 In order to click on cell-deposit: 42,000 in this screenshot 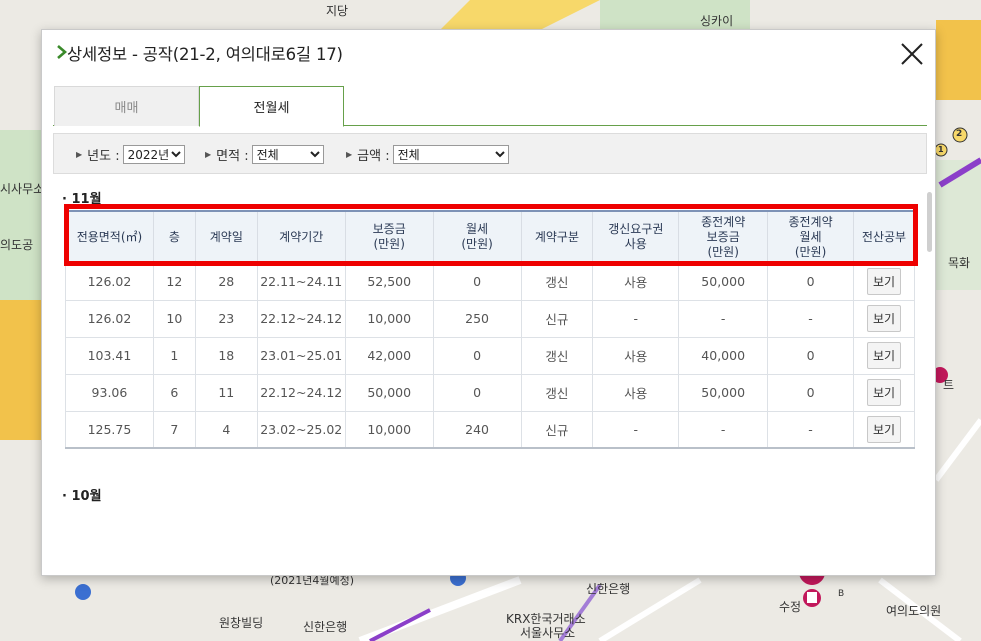, I will do `click(389, 355)`.